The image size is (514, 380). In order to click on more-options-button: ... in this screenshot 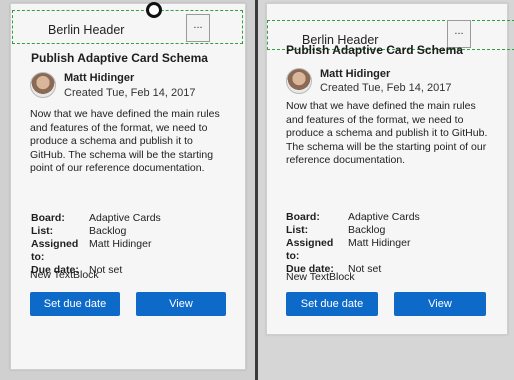, I will do `click(198, 28)`.